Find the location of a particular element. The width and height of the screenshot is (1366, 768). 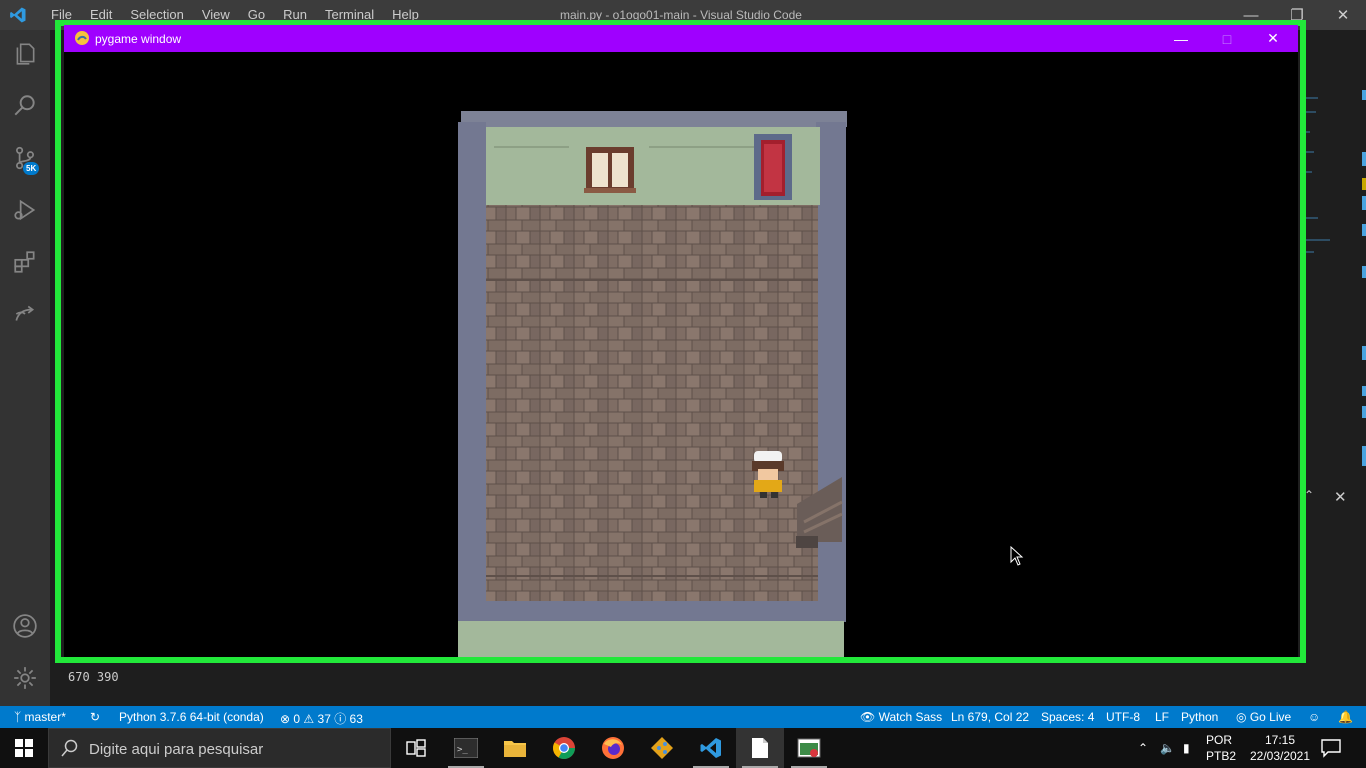

infos-count: 63 is located at coordinates (356, 719).